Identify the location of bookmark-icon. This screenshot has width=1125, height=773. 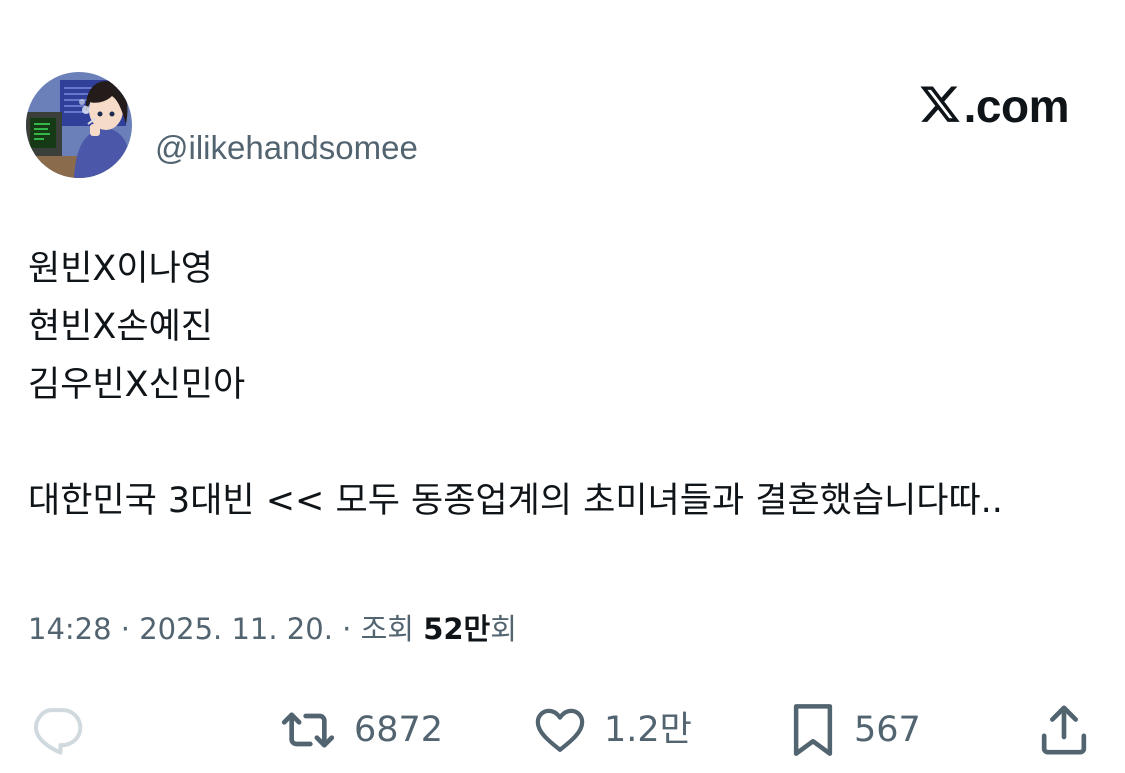
(813, 730).